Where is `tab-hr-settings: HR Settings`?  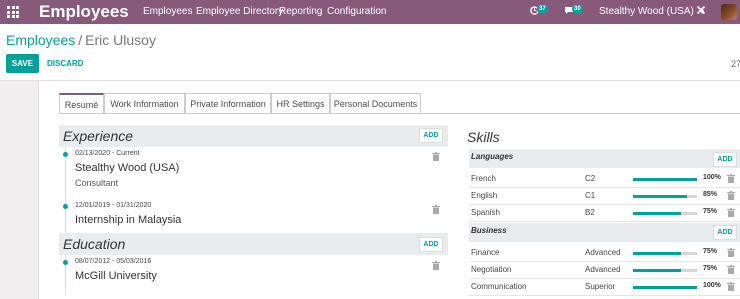 tab-hr-settings: HR Settings is located at coordinates (300, 103).